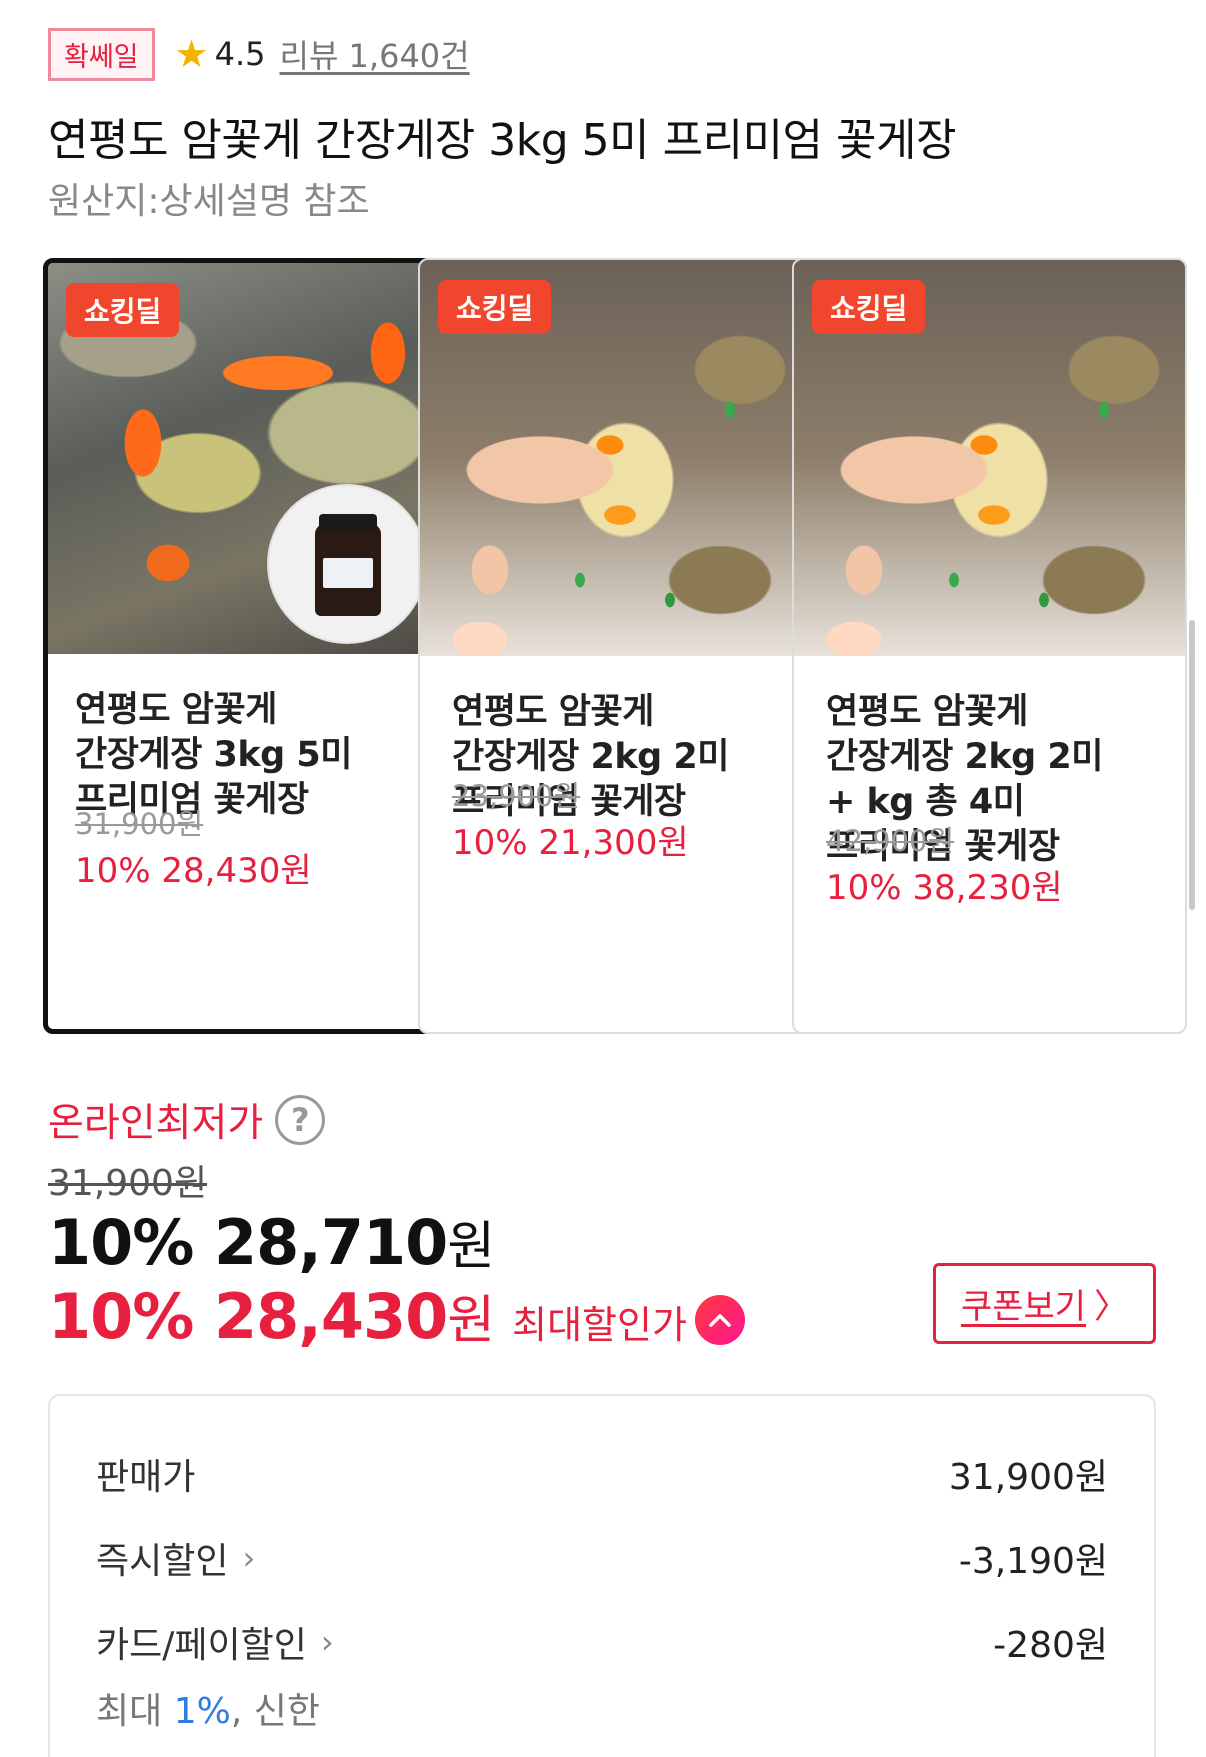 The height and width of the screenshot is (1757, 1206). What do you see at coordinates (1192, 765) in the screenshot?
I see `scrollbar` at bounding box center [1192, 765].